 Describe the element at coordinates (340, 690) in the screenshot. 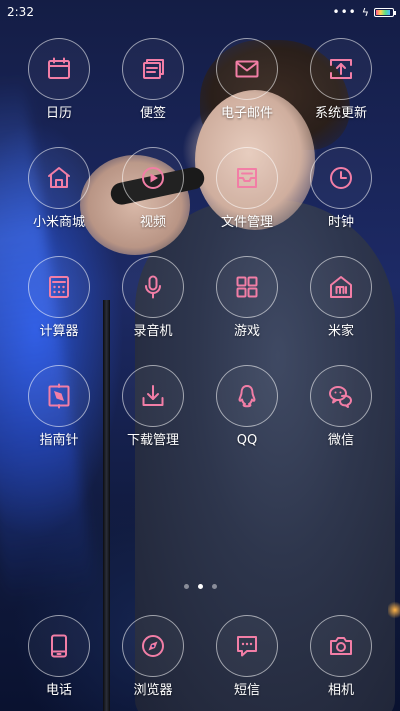

I see `app-label: 相机` at that location.